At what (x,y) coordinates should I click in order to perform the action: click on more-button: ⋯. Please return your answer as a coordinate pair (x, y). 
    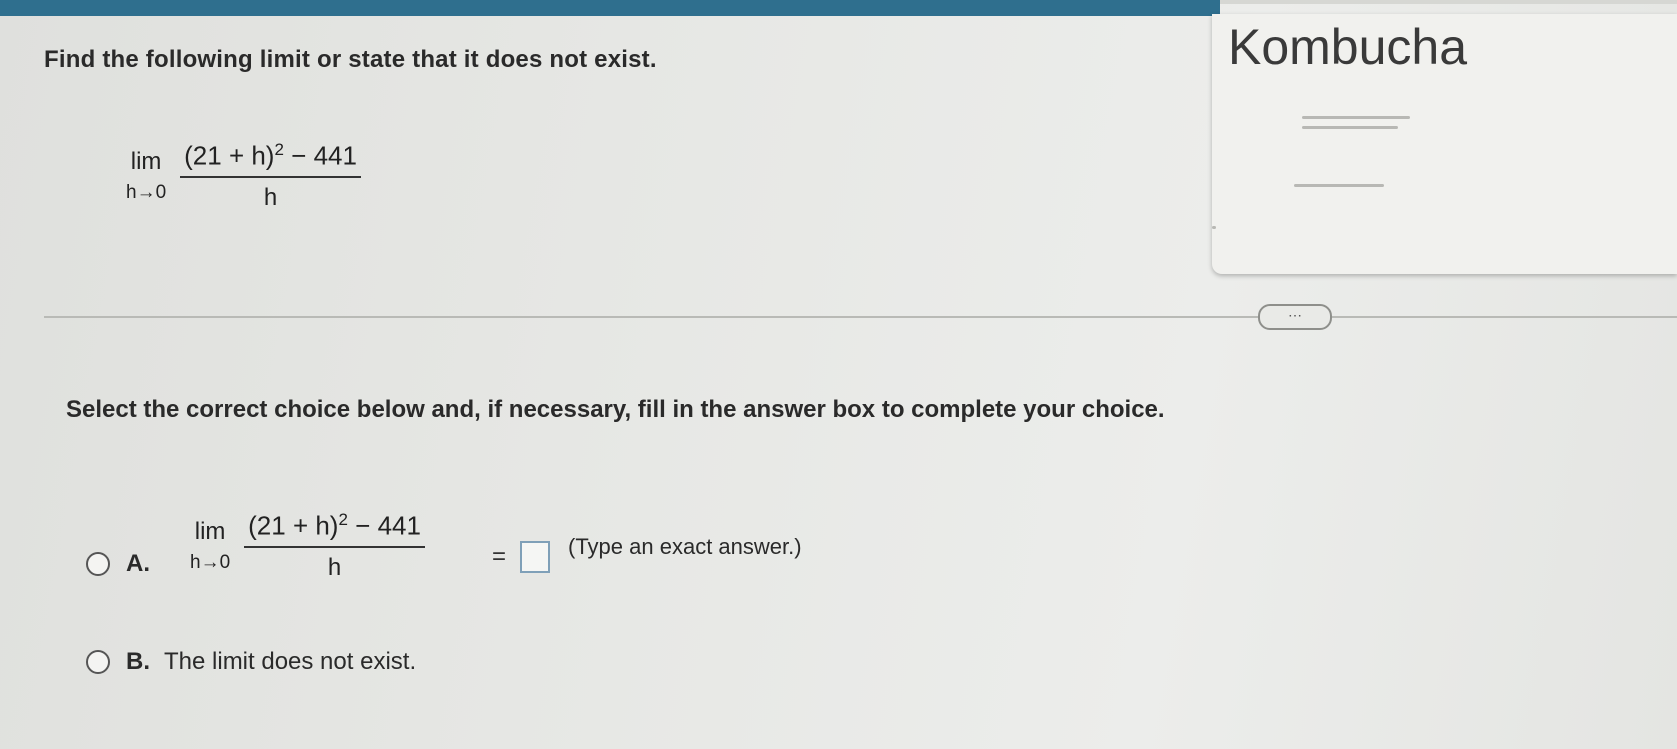
    Looking at the image, I should click on (1295, 317).